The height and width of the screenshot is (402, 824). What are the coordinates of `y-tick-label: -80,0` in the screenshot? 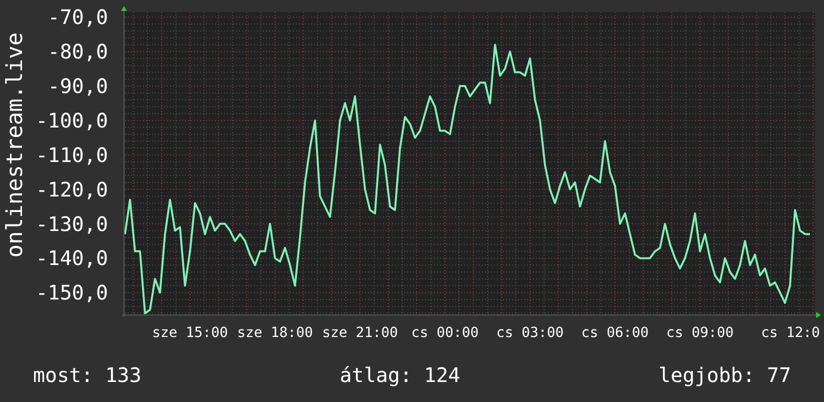 It's located at (78, 52).